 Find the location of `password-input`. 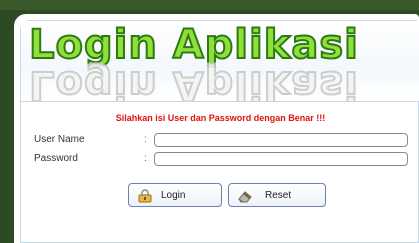

password-input is located at coordinates (281, 159).